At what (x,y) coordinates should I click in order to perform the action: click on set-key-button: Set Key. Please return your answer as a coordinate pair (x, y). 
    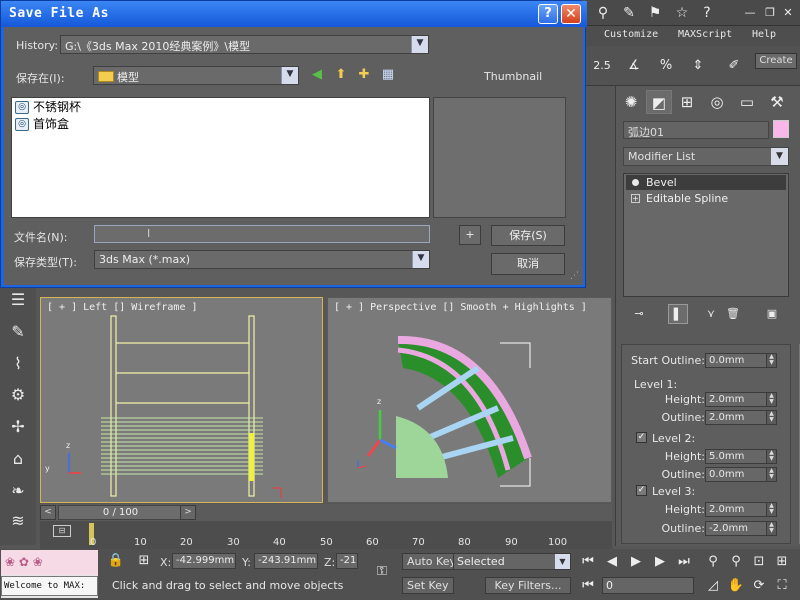
    Looking at the image, I should click on (428, 585).